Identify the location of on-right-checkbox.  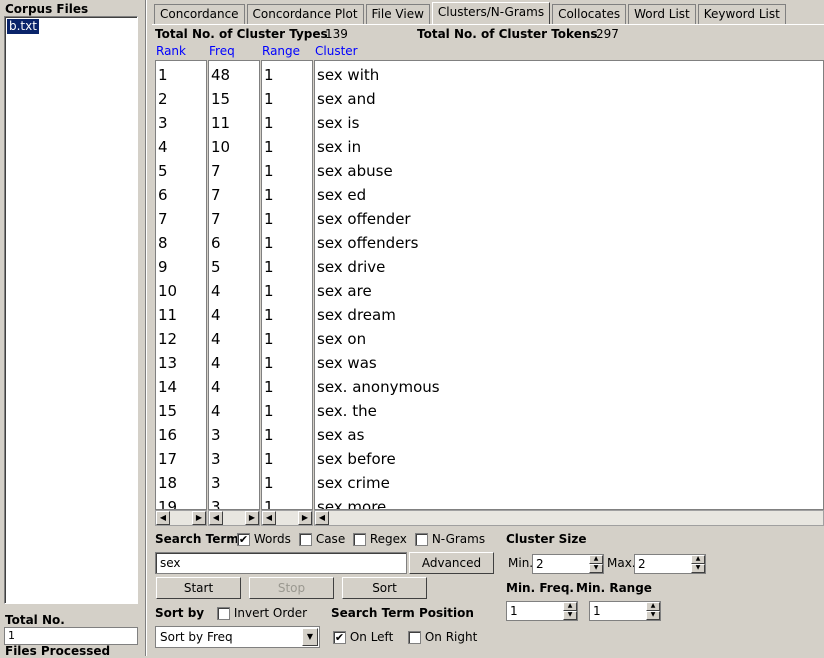
(414, 637).